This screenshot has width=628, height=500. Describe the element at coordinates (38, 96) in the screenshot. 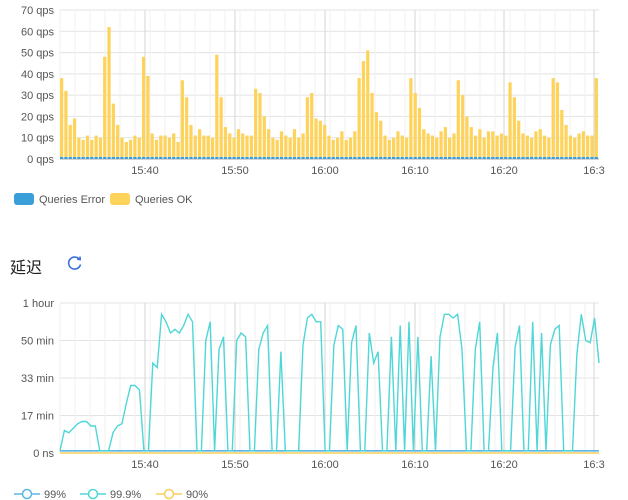

I see `qps-y-tick: 30 qps` at that location.